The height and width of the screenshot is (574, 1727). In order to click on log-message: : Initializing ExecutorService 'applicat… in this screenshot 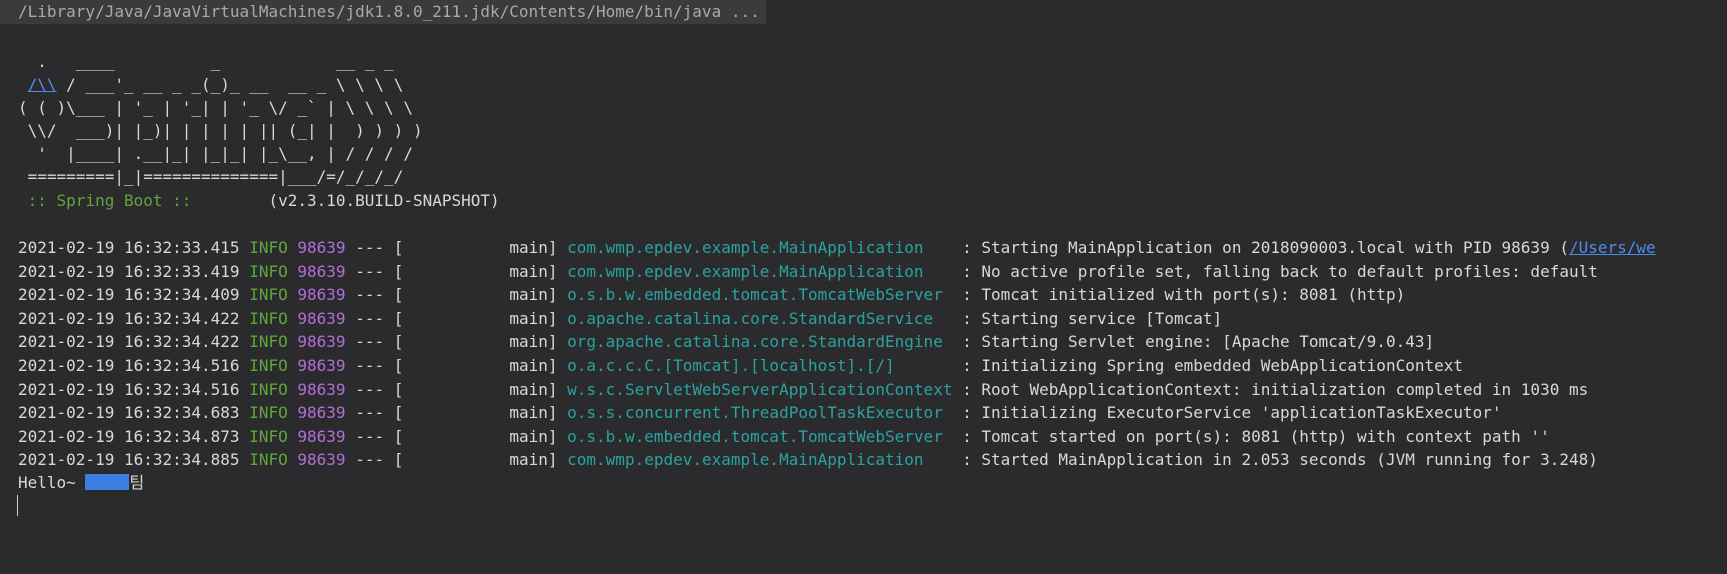, I will do `click(1232, 413)`.